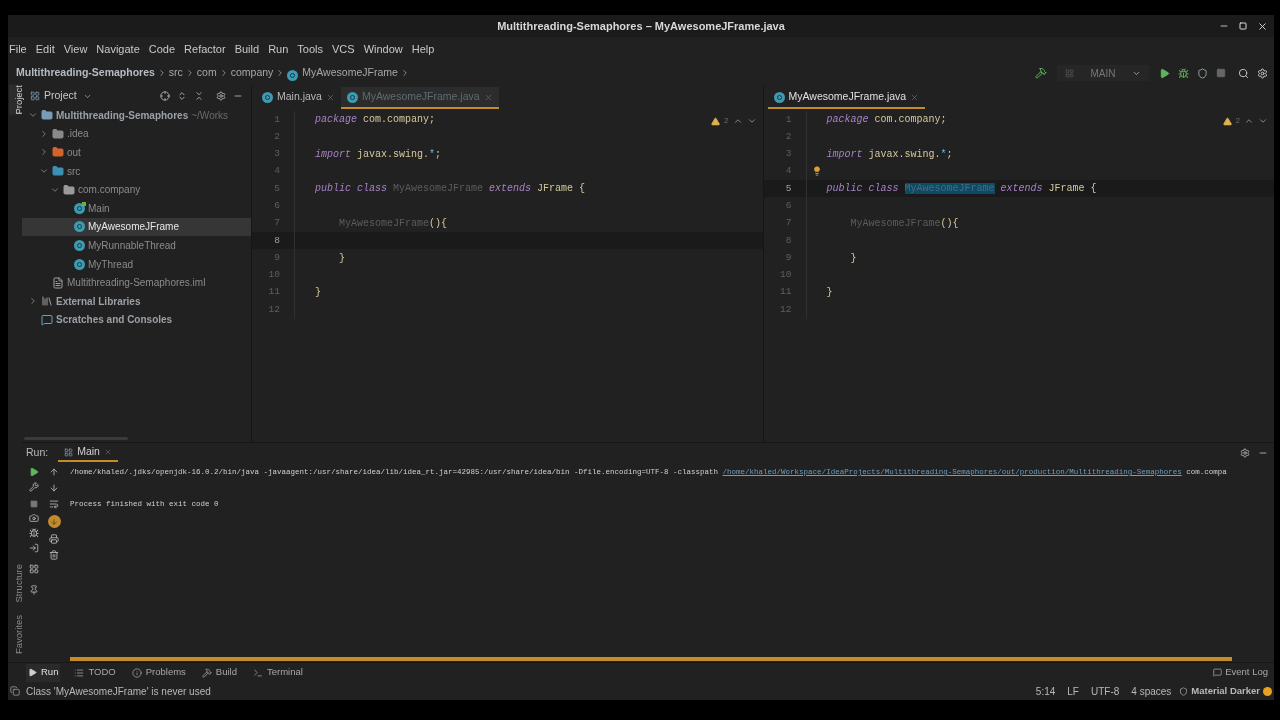 The width and height of the screenshot is (1280, 720). I want to click on menu-item: VCS, so click(343, 49).